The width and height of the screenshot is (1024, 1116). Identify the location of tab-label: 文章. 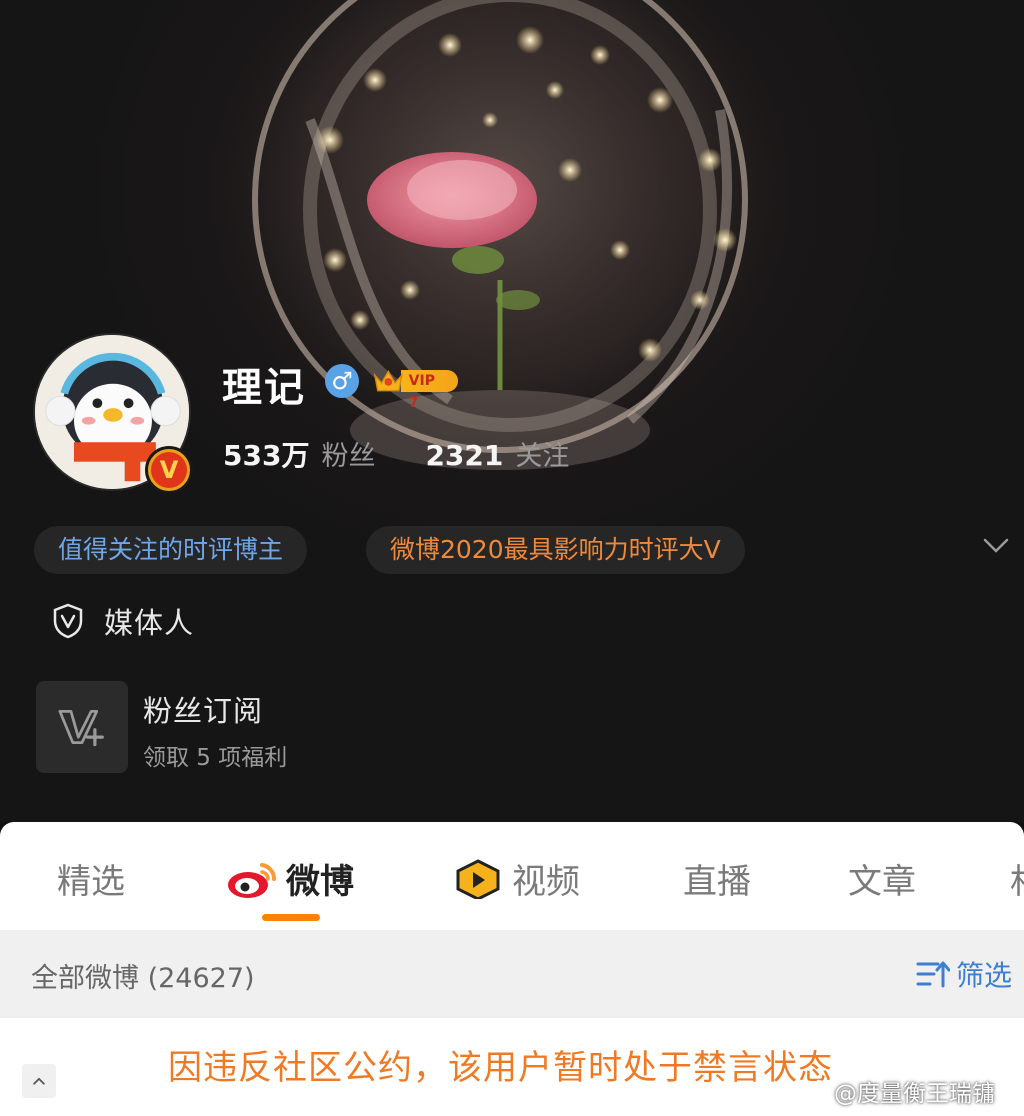
(882, 882).